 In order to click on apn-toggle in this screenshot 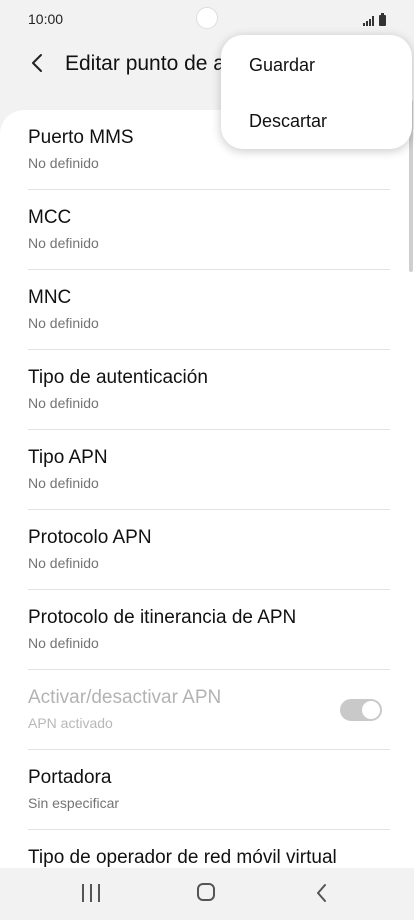, I will do `click(361, 710)`.